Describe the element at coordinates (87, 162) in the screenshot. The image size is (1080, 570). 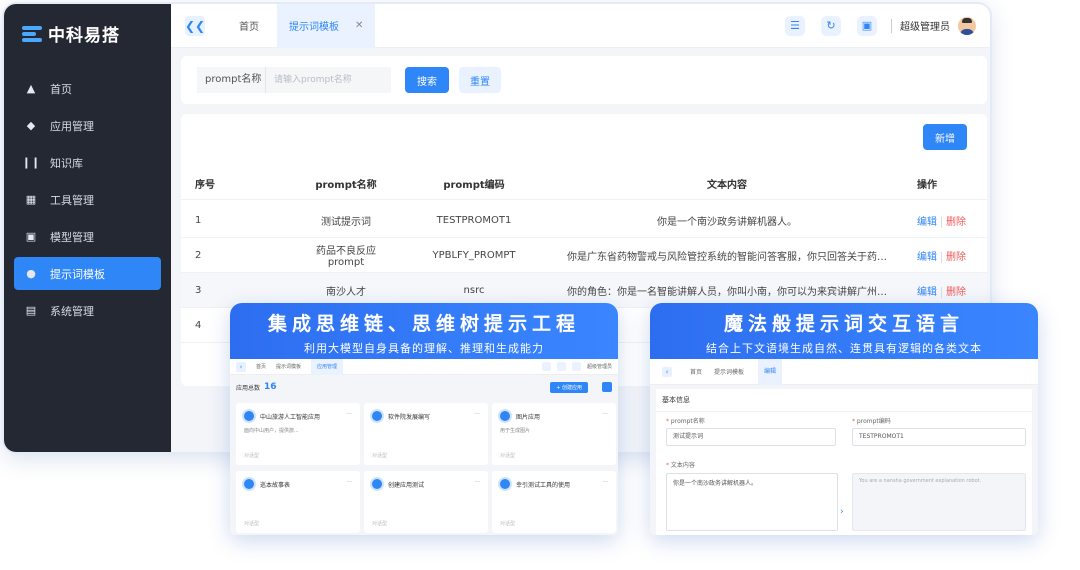
I see `sidebar-item-knowledge: ❙❙ 知识库` at that location.